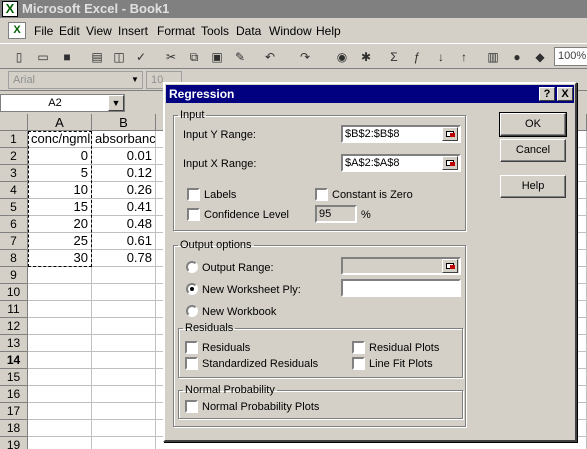  Describe the element at coordinates (441, 57) in the screenshot. I see `sort-ascending-icon: ↓` at that location.